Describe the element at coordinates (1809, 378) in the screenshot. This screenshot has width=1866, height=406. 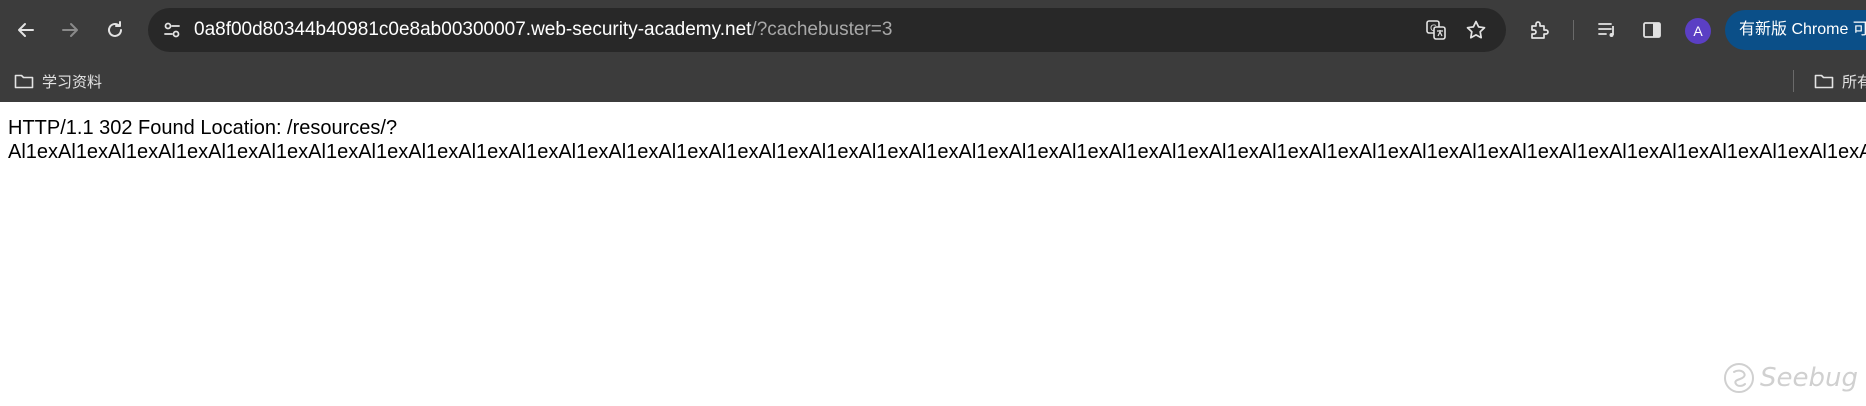
I see `watermark-text: Seebug` at that location.